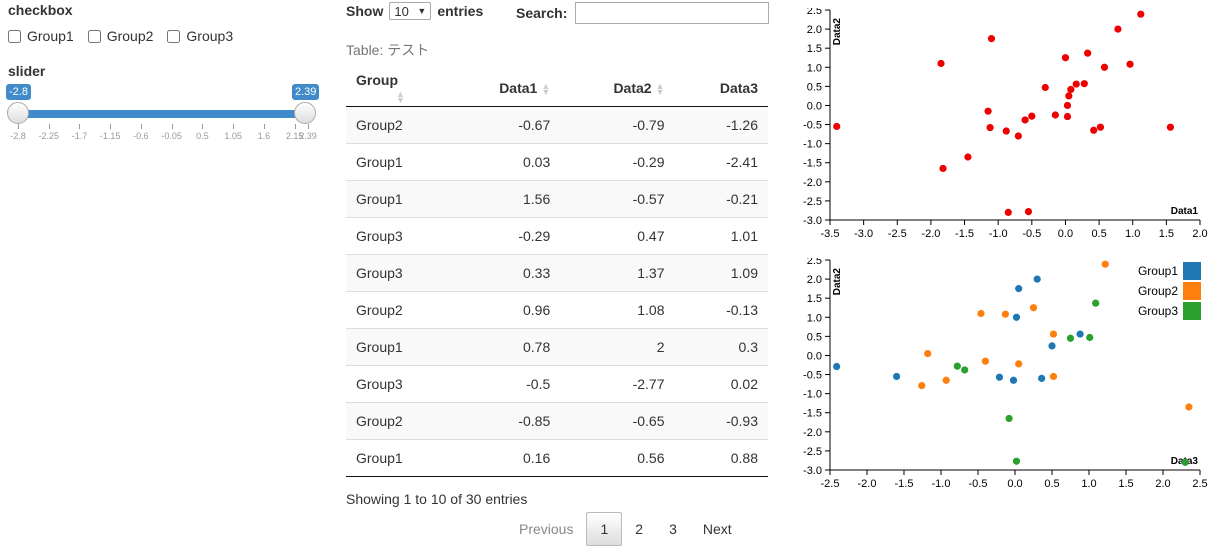  I want to click on y-tick-label: -3.0, so click(812, 221).